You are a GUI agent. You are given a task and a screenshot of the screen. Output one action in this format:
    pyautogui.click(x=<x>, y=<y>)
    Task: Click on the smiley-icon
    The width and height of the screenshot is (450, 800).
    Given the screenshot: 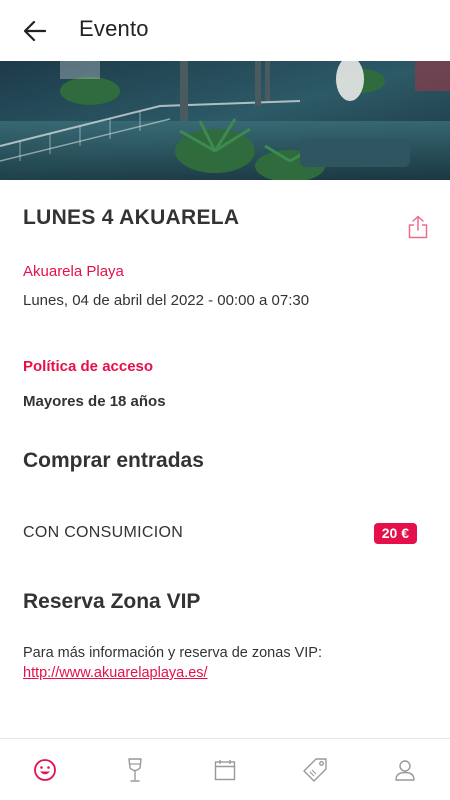 What is the action you would take?
    pyautogui.click(x=45, y=769)
    